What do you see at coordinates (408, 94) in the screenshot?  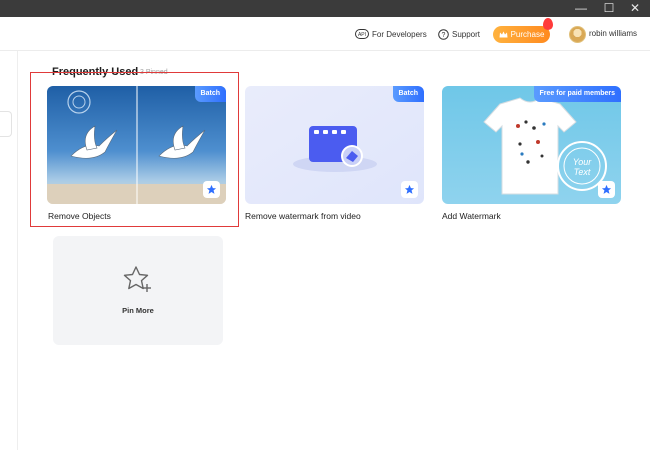 I see `batch-badge: Batch` at bounding box center [408, 94].